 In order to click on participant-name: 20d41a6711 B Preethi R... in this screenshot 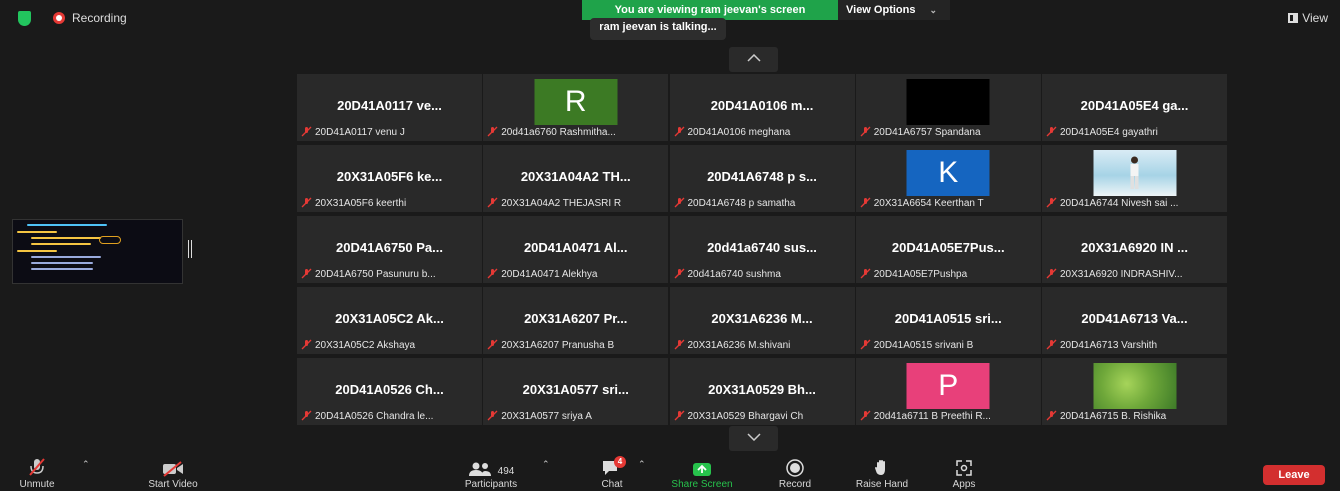, I will do `click(949, 416)`.